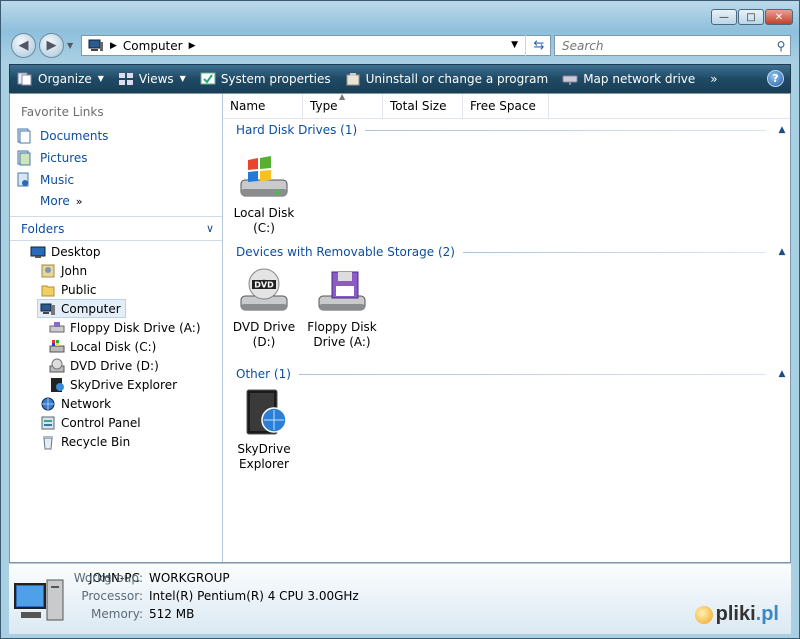  What do you see at coordinates (514, 45) in the screenshot?
I see `address-dropdown-icon: ▼` at bounding box center [514, 45].